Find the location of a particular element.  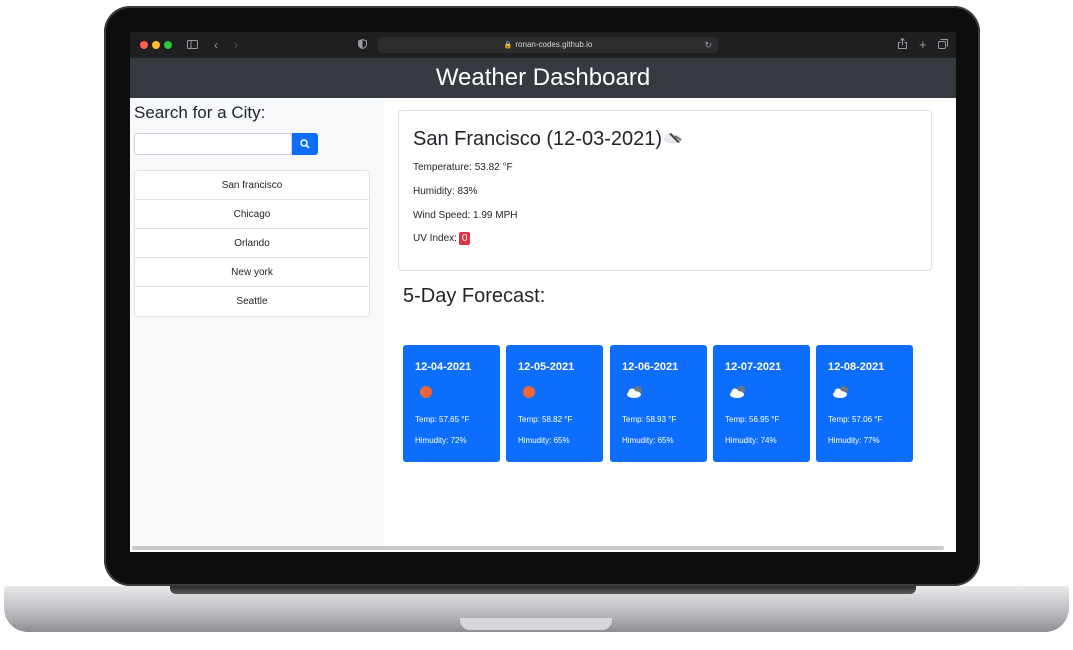

search-heading: Search for a City: is located at coordinates (200, 112).